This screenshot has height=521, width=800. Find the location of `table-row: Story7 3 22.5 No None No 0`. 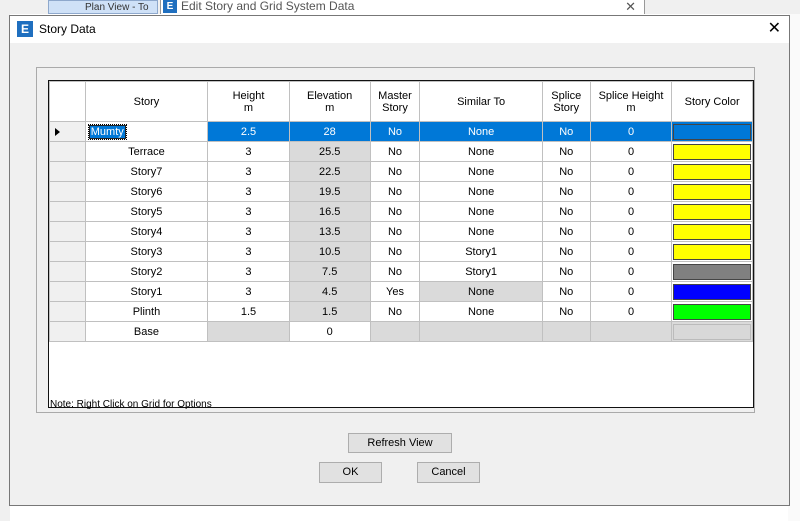

table-row: Story7 3 22.5 No None No 0 is located at coordinates (401, 171).